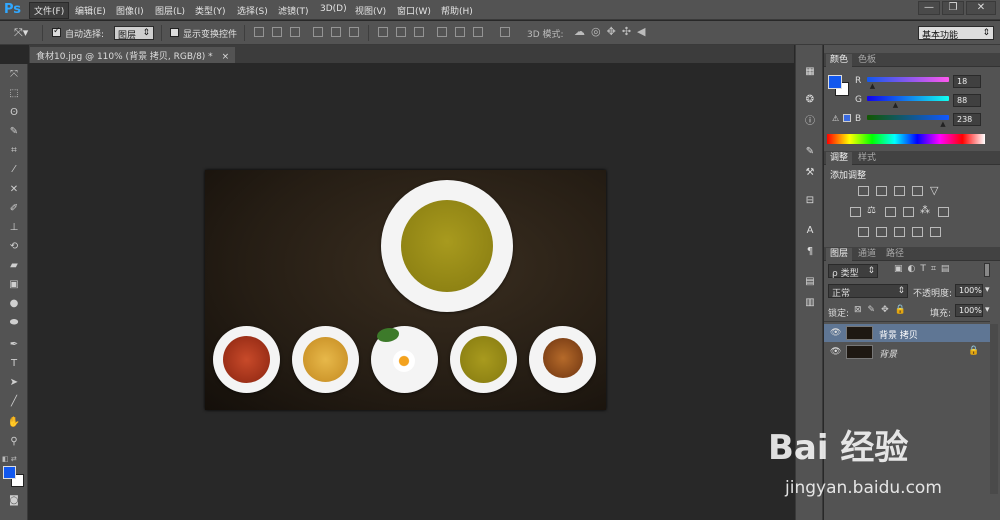 This screenshot has height=520, width=1000. I want to click on distribute-hcenter-icon, so click(460, 32).